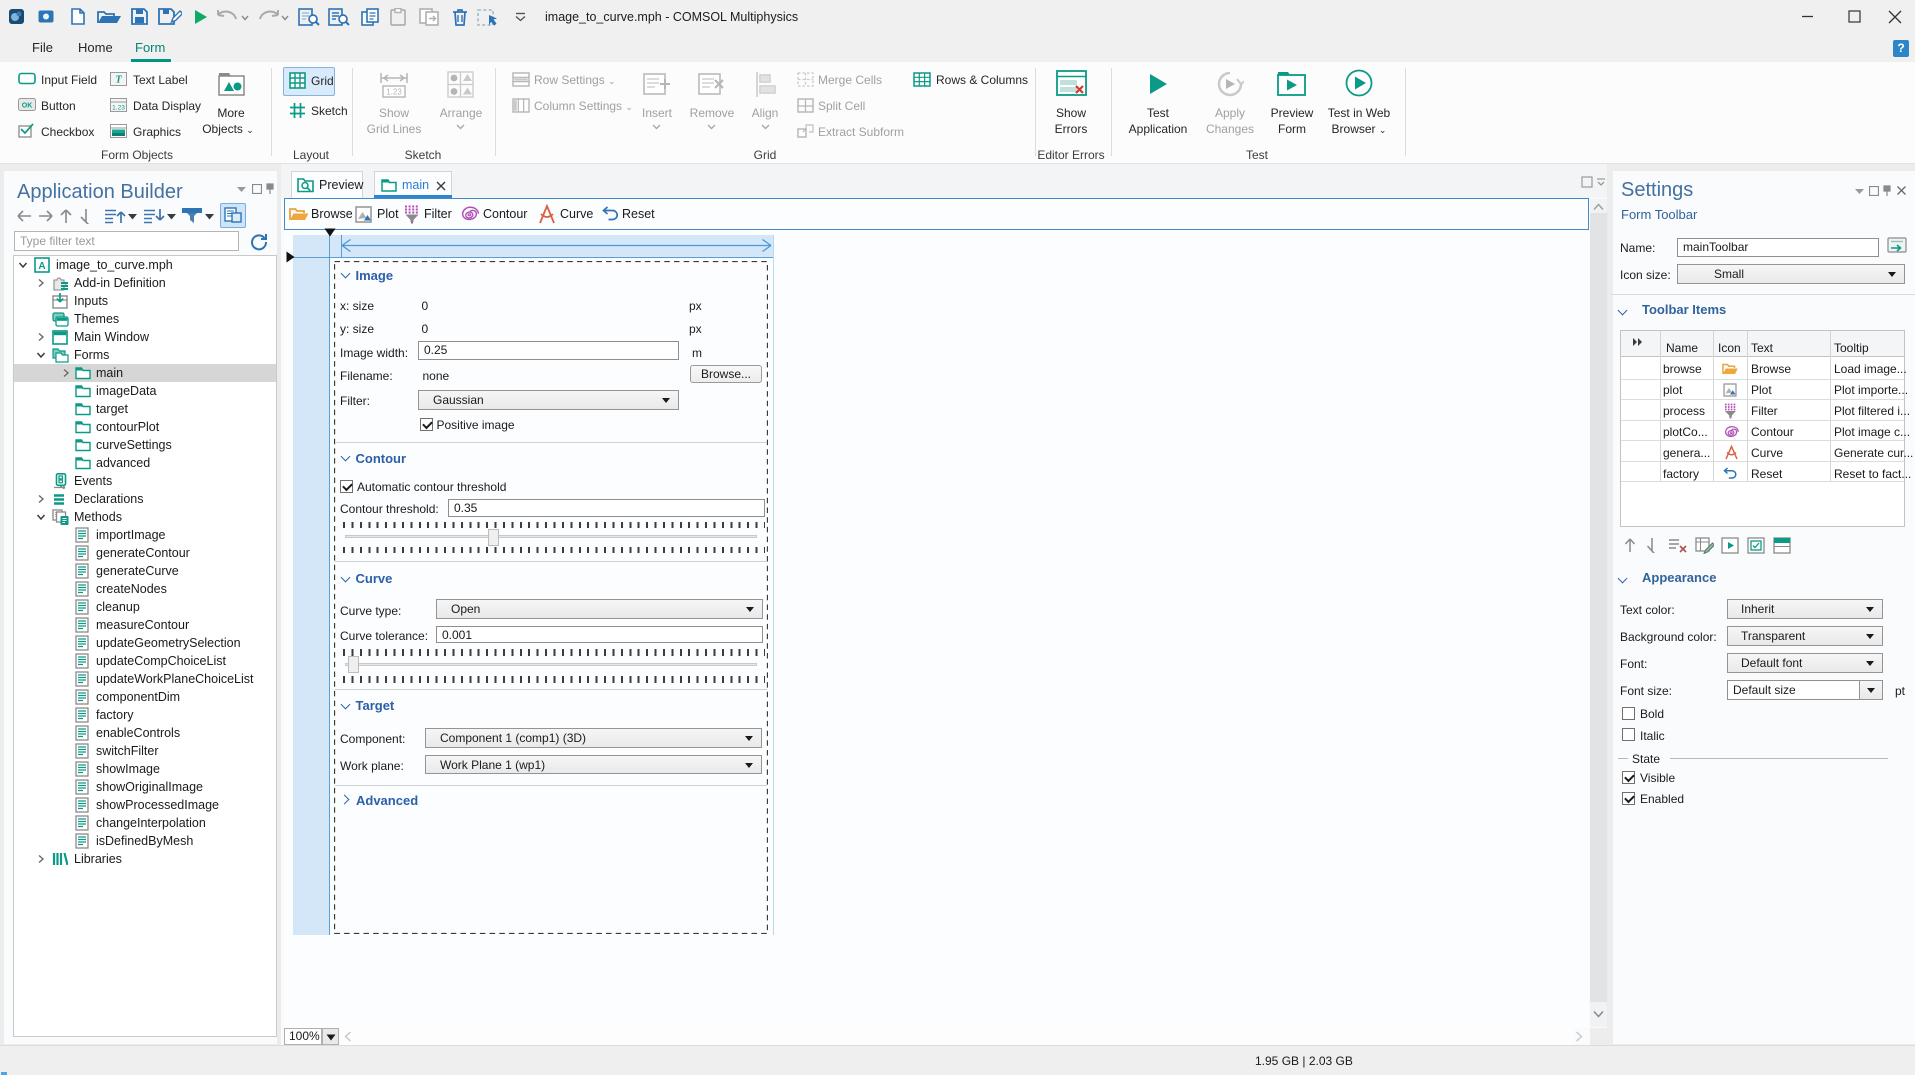 The width and height of the screenshot is (1915, 1075). Describe the element at coordinates (27, 106) in the screenshot. I see `svg-text: OK` at that location.